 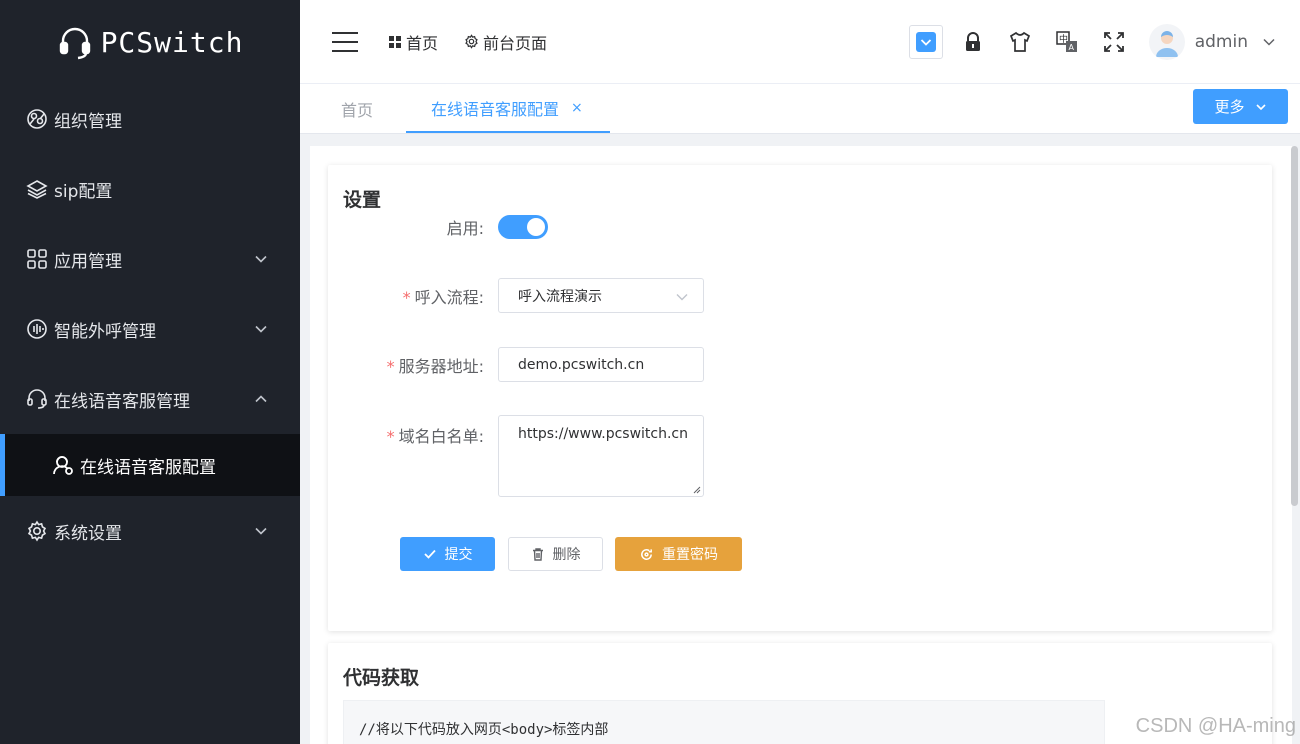 I want to click on language-button: 中A, so click(x=1067, y=42).